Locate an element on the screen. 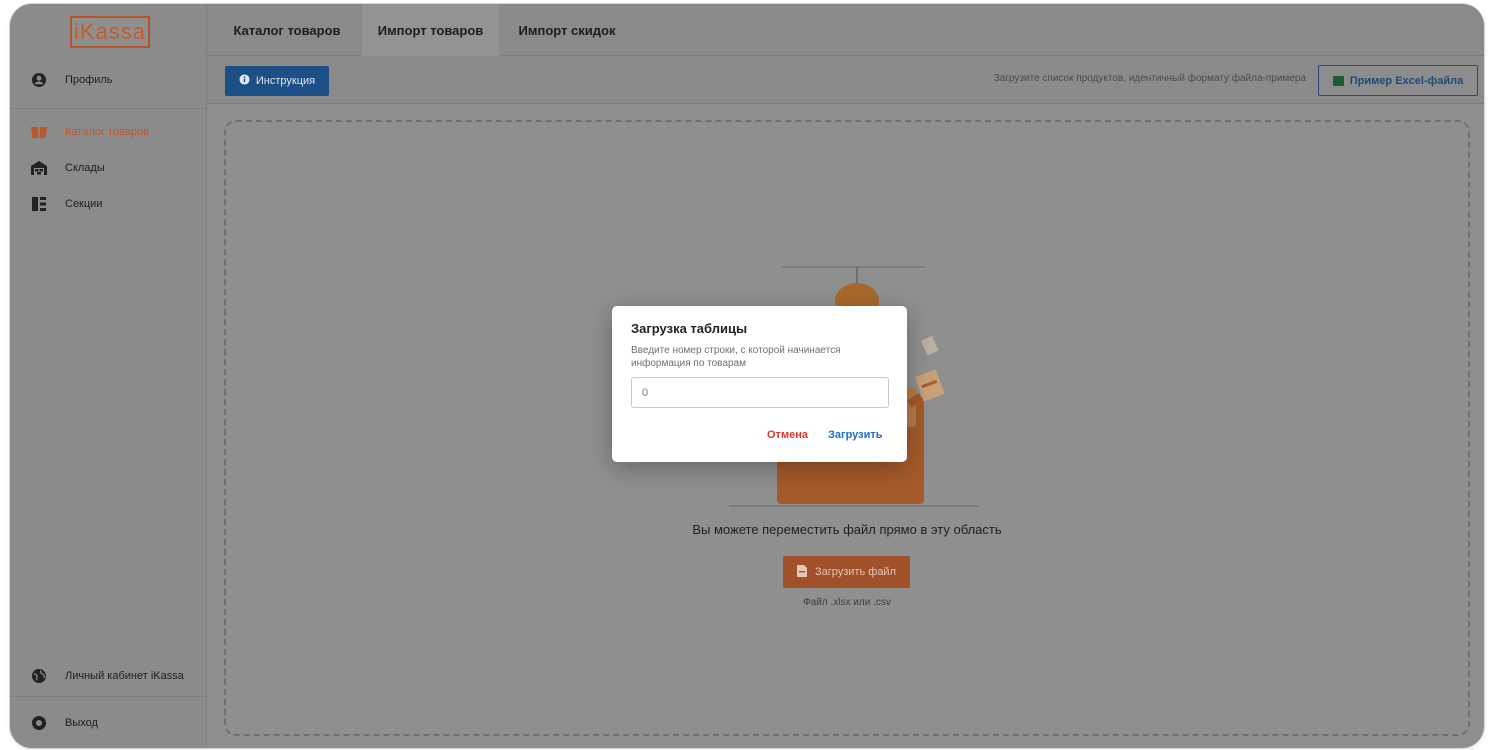  sidebar-item-label: Секции is located at coordinates (84, 204).